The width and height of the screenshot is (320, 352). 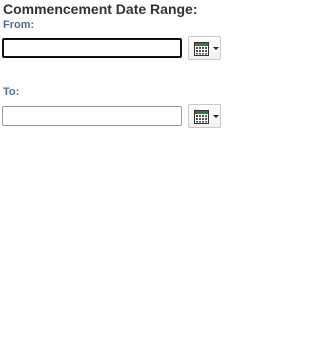 I want to click on to-calendar-button, so click(x=204, y=116).